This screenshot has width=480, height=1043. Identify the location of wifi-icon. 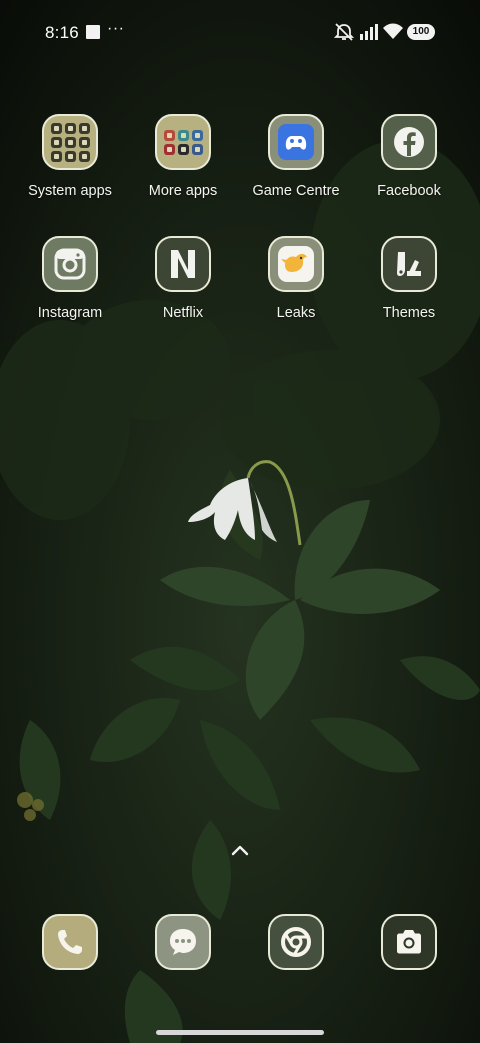
(393, 31).